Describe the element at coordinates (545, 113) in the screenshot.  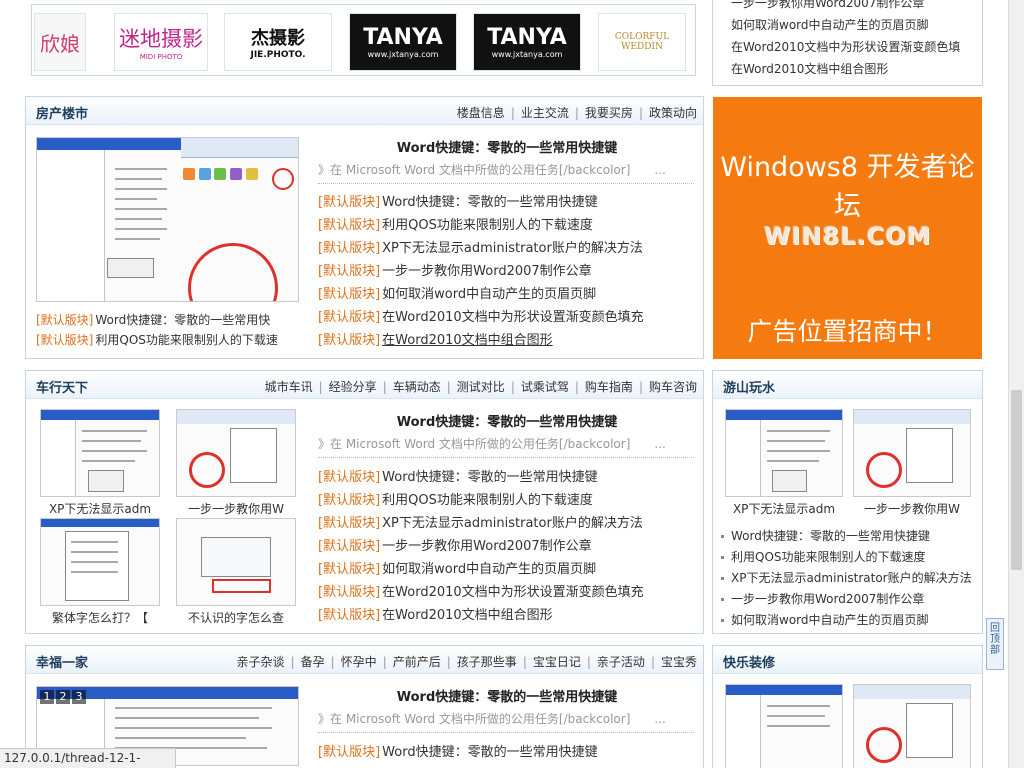
I see `section-link: 业主交流` at that location.